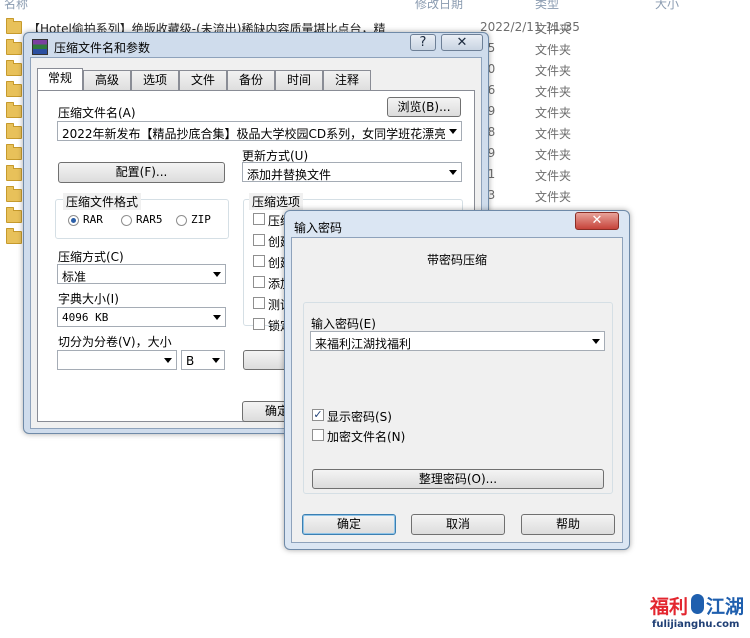  I want to click on watermark-logo: 福利 江湖 fulijianghu.com, so click(698, 612).